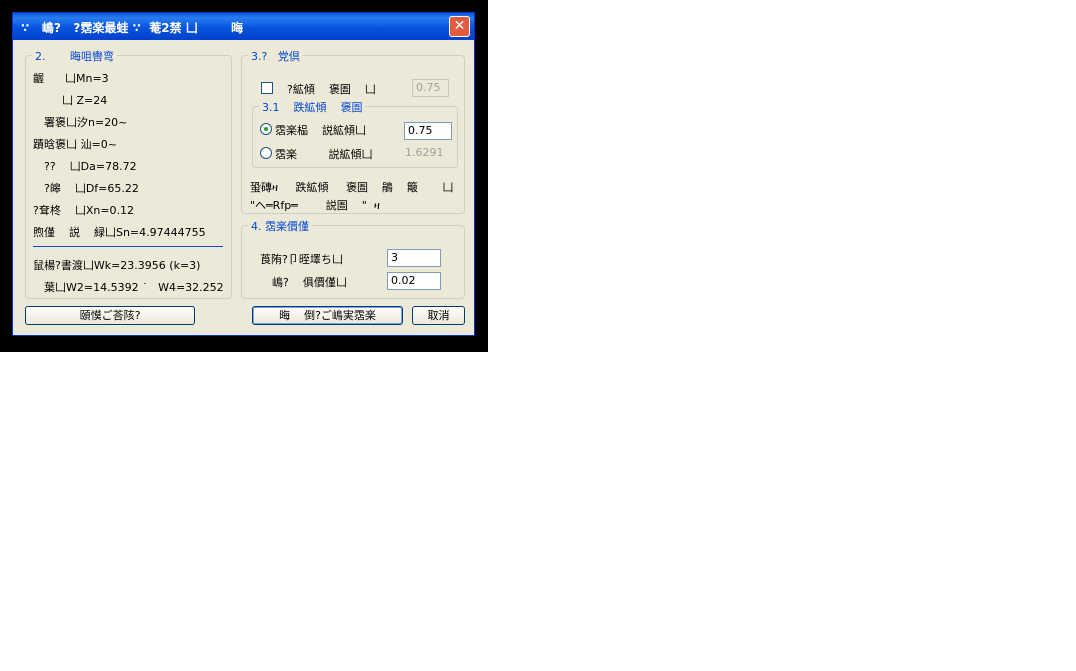  What do you see at coordinates (353, 258) in the screenshot?
I see `group-4: 4. 霑楽價僅 莨陏?卩晊墿ち凵 3 嶋? 俱價僅凵 0.02` at bounding box center [353, 258].